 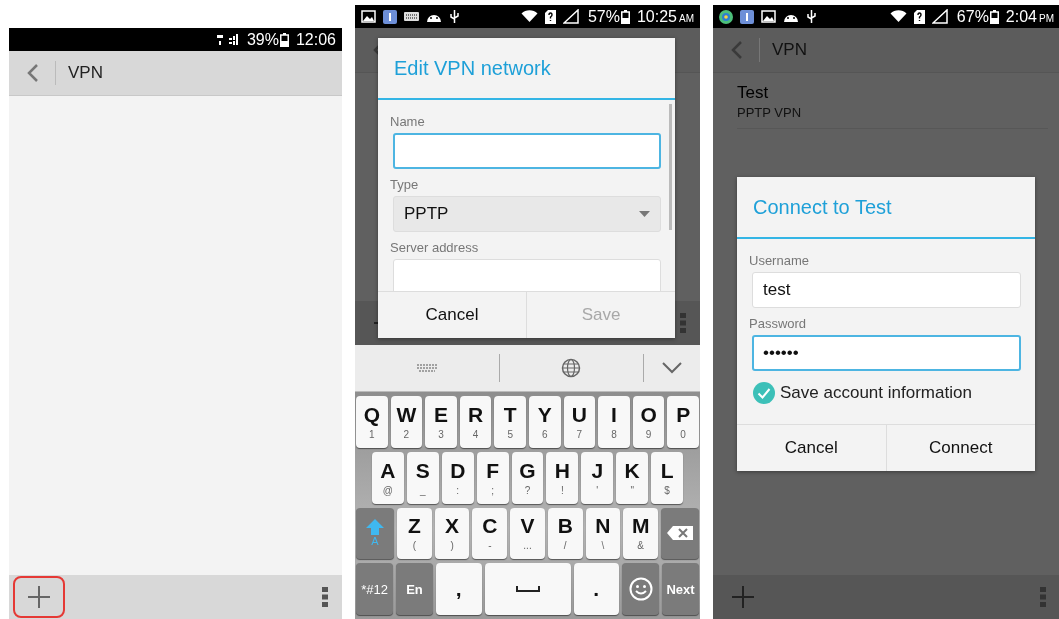 I want to click on emoji-key, so click(x=640, y=589).